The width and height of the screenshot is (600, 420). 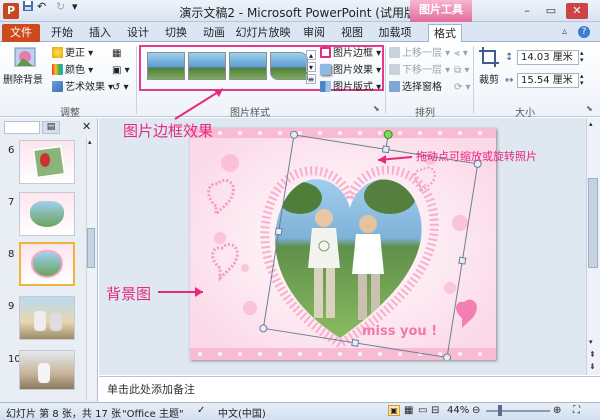 What do you see at coordinates (311, 55) in the screenshot?
I see `gallery-scroll-up-icon: ▴` at bounding box center [311, 55].